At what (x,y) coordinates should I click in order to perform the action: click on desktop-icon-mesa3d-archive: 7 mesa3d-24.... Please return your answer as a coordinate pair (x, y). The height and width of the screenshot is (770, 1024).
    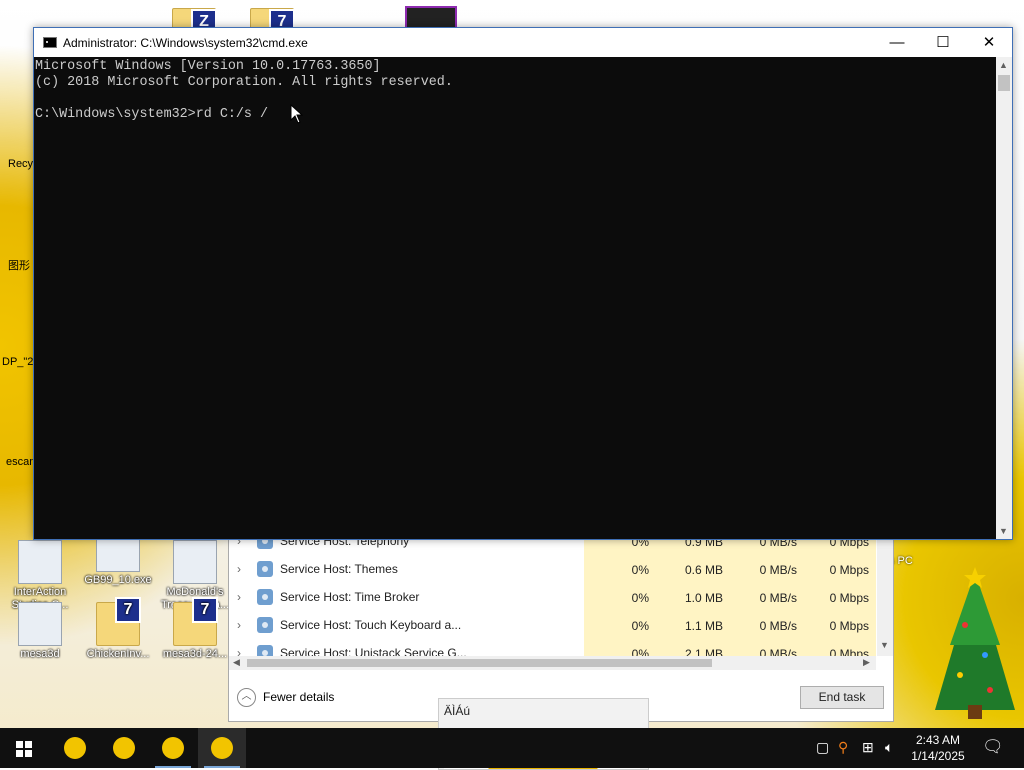
    Looking at the image, I should click on (195, 629).